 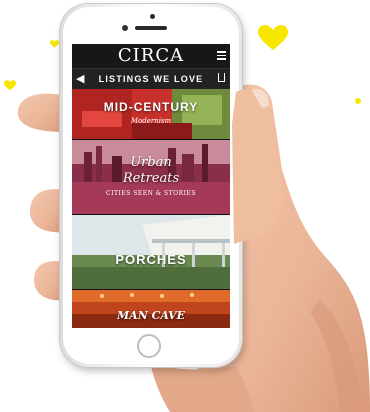 What do you see at coordinates (358, 101) in the screenshot?
I see `decor-dot` at bounding box center [358, 101].